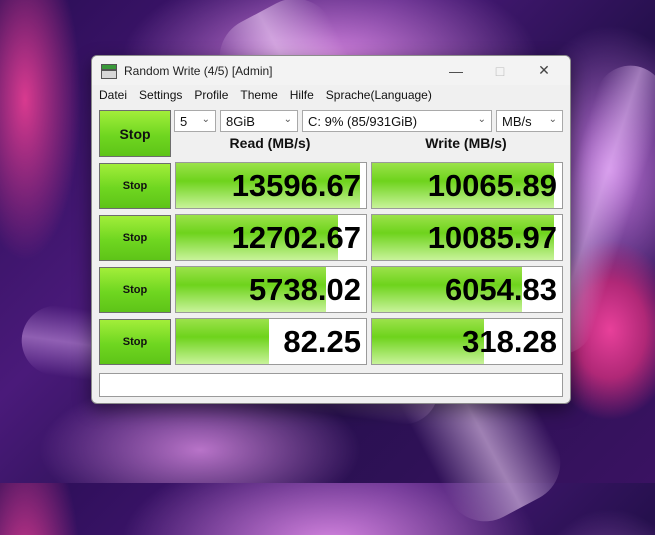 This screenshot has width=655, height=535. Describe the element at coordinates (113, 95) in the screenshot. I see `menu-datei: Datei` at that location.